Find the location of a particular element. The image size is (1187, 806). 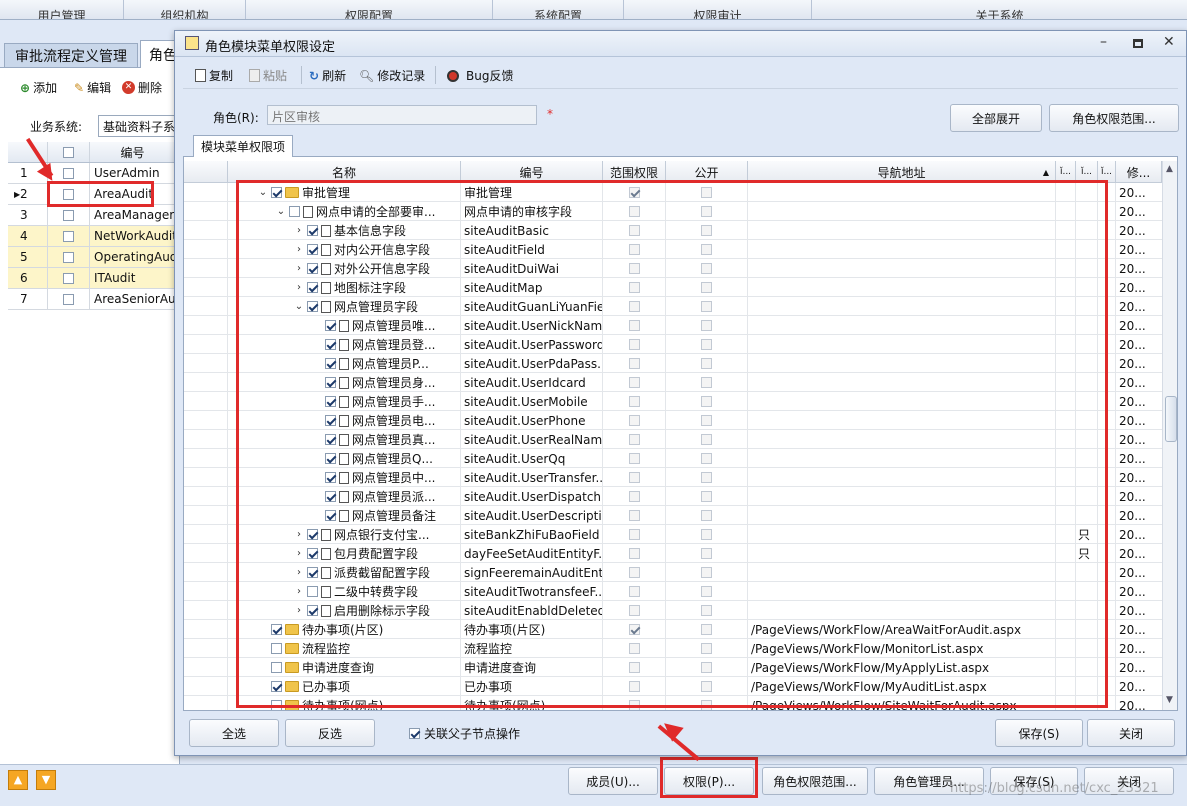

move-down-button: ▼ is located at coordinates (46, 780).